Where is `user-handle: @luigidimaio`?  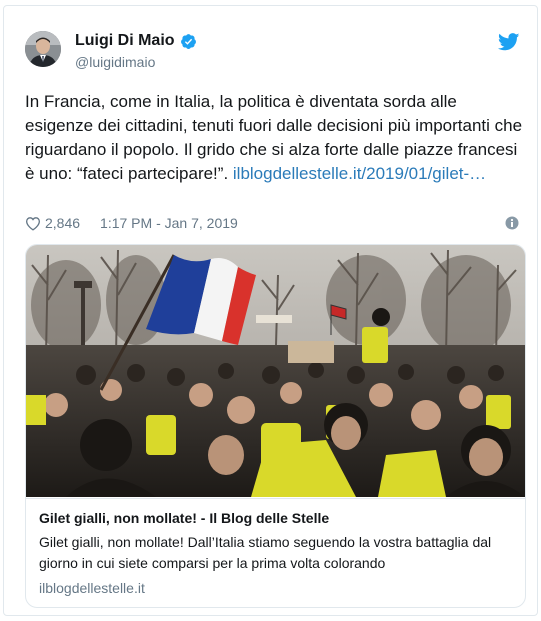 user-handle: @luigidimaio is located at coordinates (115, 62).